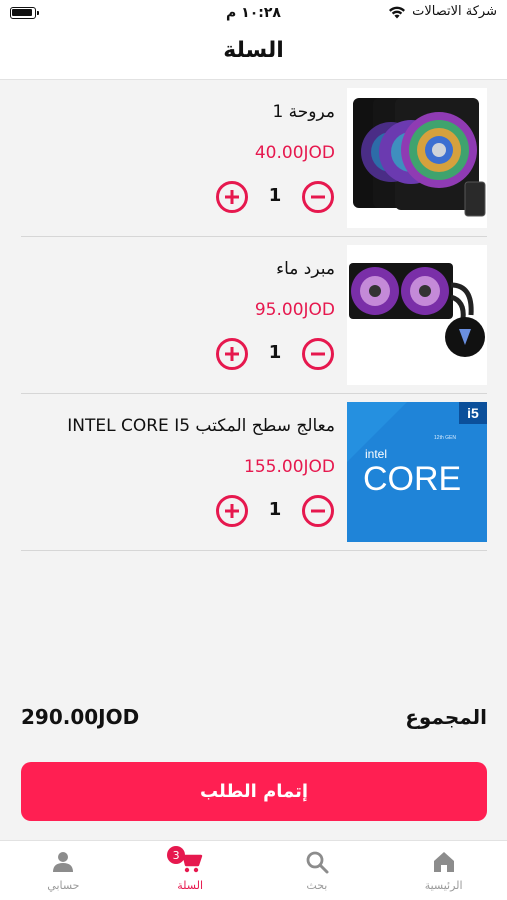  I want to click on tab-account: حسابي, so click(63, 870).